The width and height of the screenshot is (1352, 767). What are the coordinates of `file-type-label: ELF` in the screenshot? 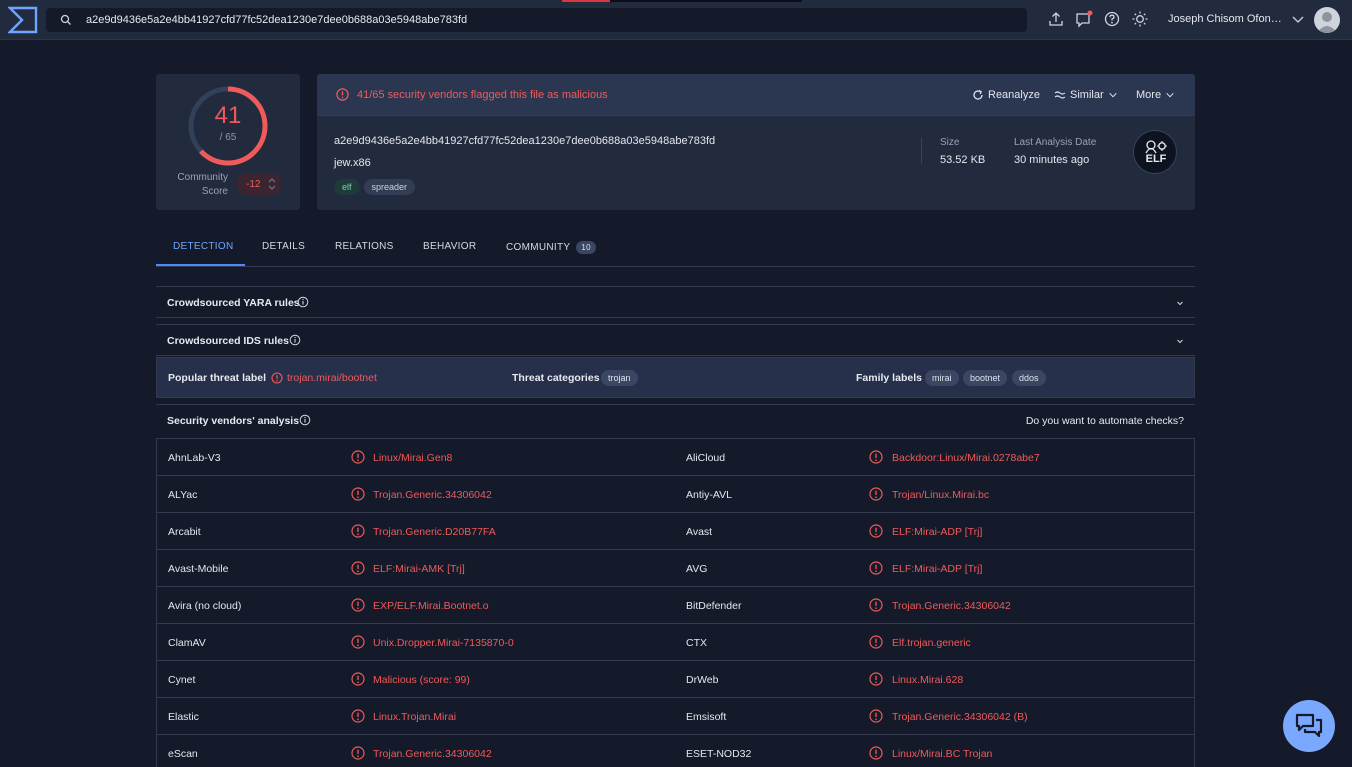 It's located at (1156, 159).